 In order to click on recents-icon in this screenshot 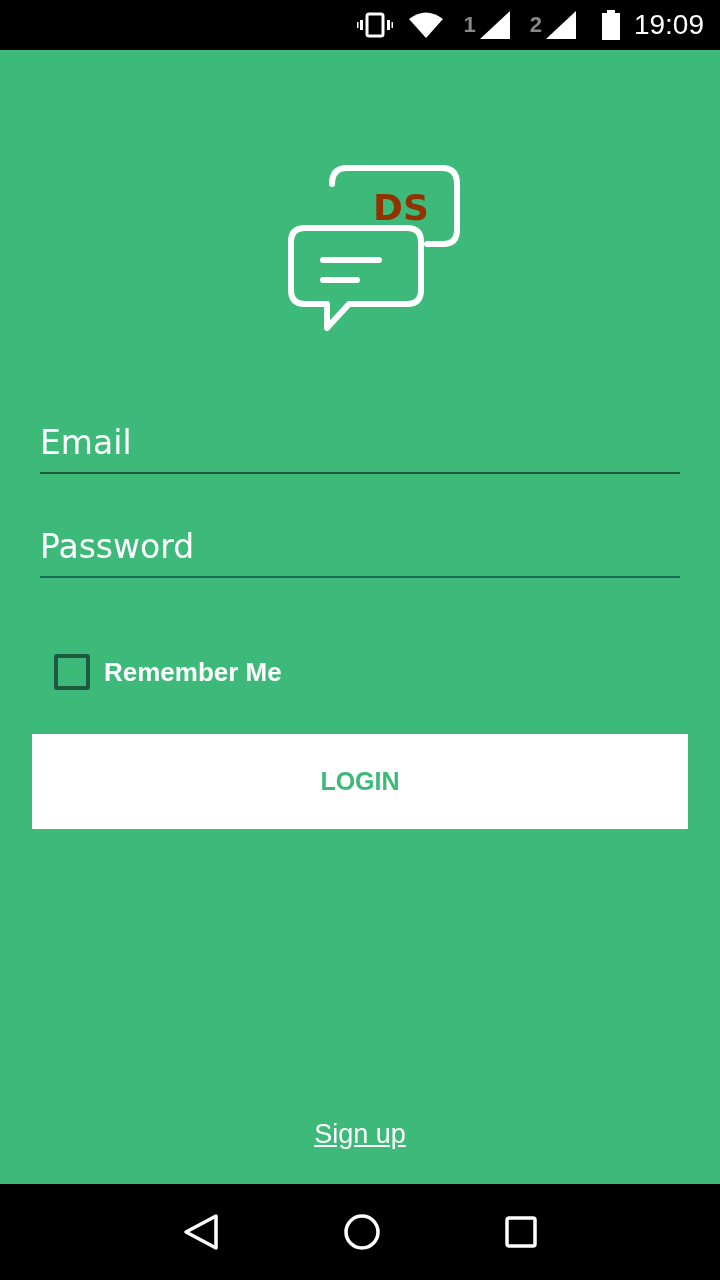, I will do `click(521, 1232)`.